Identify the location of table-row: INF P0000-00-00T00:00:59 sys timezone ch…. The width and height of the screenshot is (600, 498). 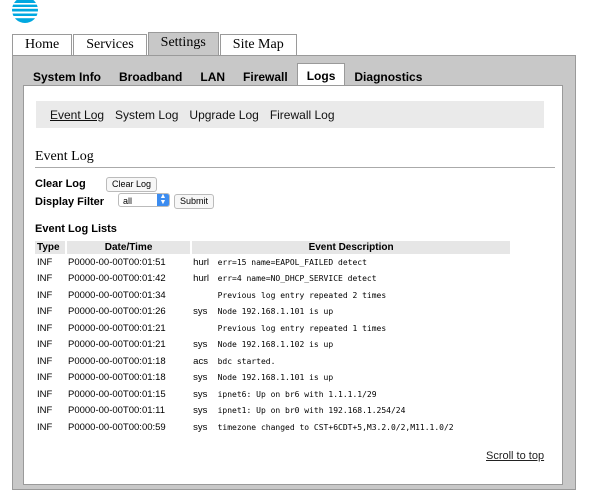
(273, 427).